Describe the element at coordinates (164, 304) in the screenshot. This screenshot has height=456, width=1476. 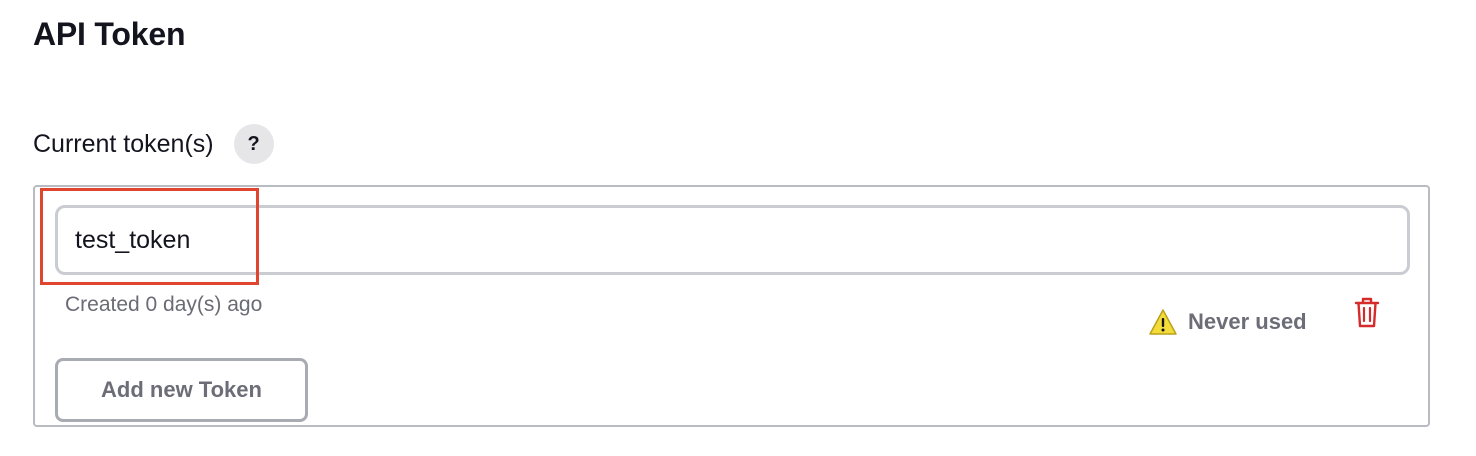
I see `token-created-text: Created 0 day(s) ago` at that location.